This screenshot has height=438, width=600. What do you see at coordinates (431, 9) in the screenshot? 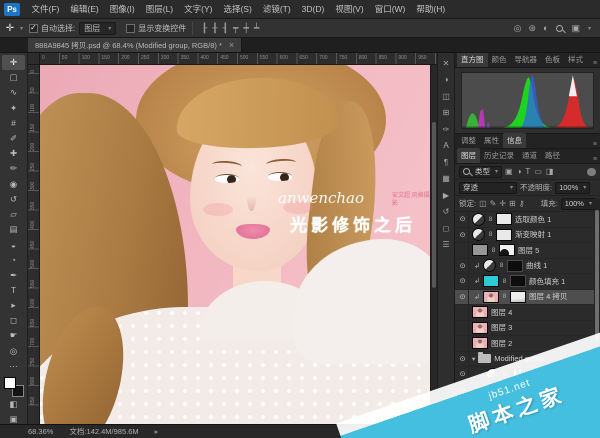
I see `menu-item: 帮助(H)` at bounding box center [431, 9].